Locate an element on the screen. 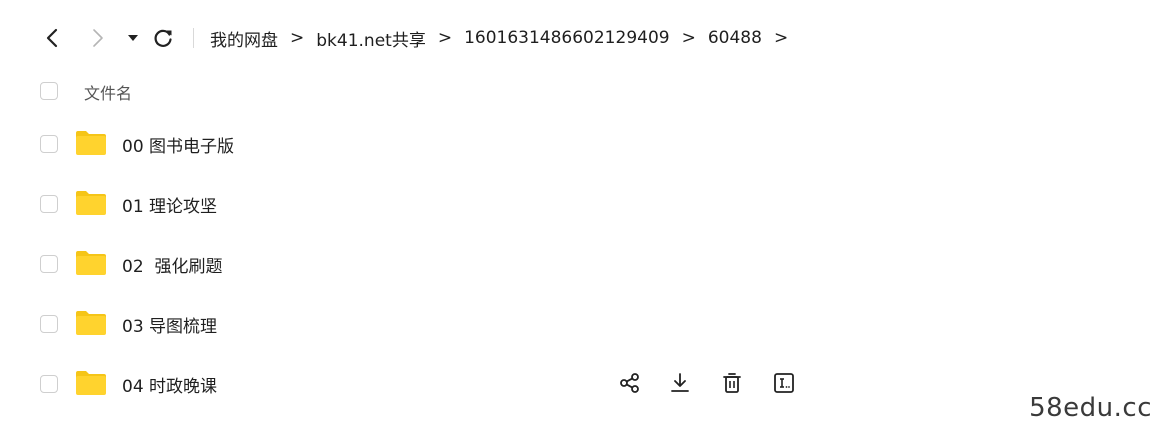 This screenshot has height=431, width=1160. chevron-right-icon is located at coordinates (98, 38).